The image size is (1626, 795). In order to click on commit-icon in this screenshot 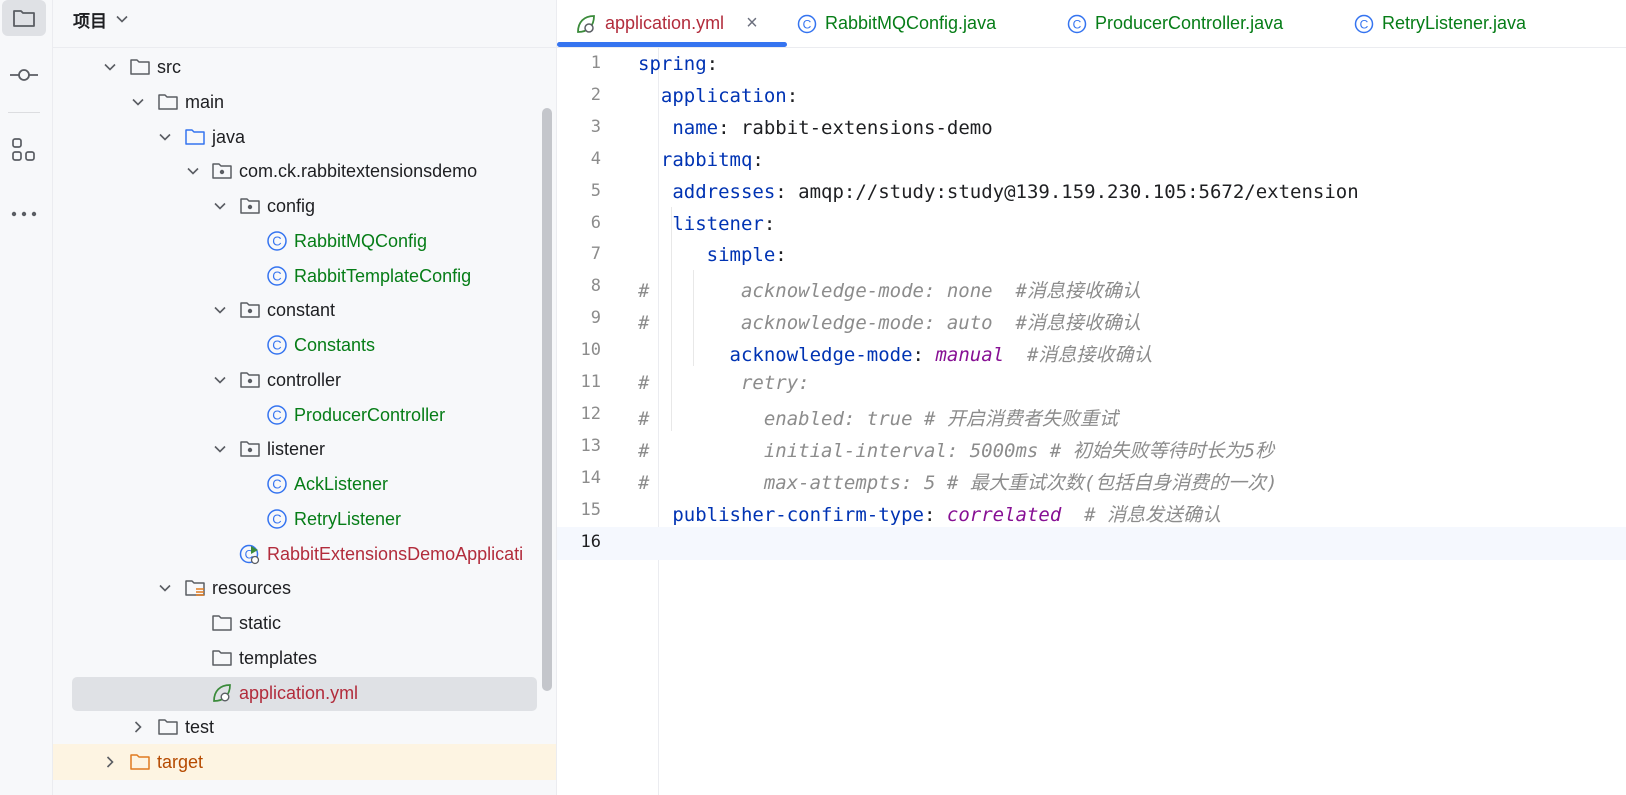, I will do `click(24, 75)`.